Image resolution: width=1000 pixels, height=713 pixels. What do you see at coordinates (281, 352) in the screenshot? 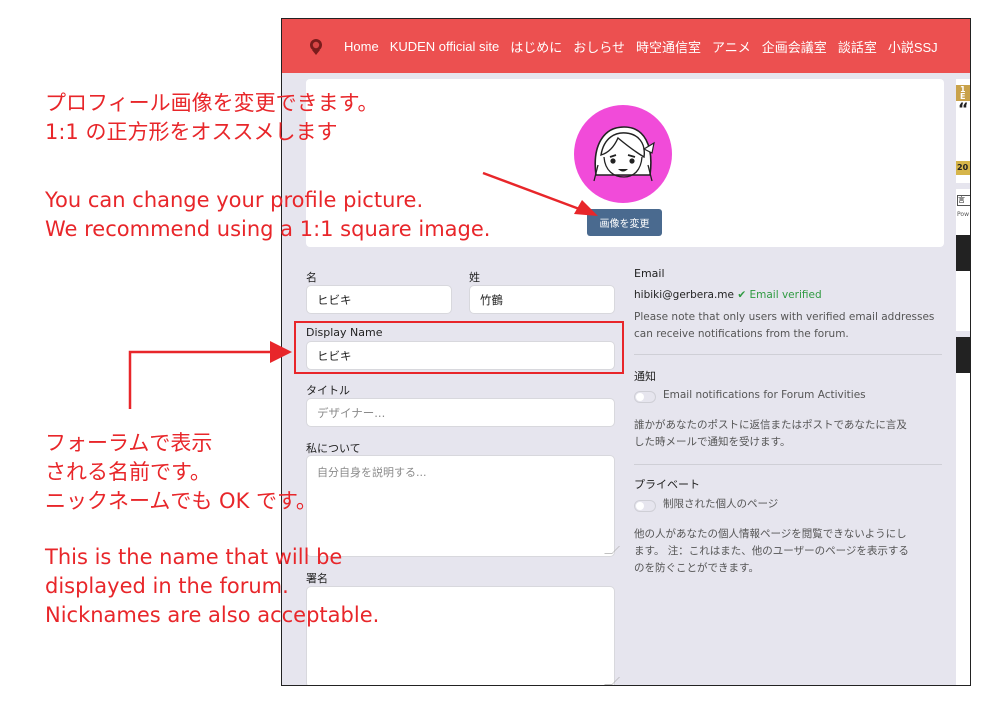
I see `name-arrow-head-icon` at bounding box center [281, 352].